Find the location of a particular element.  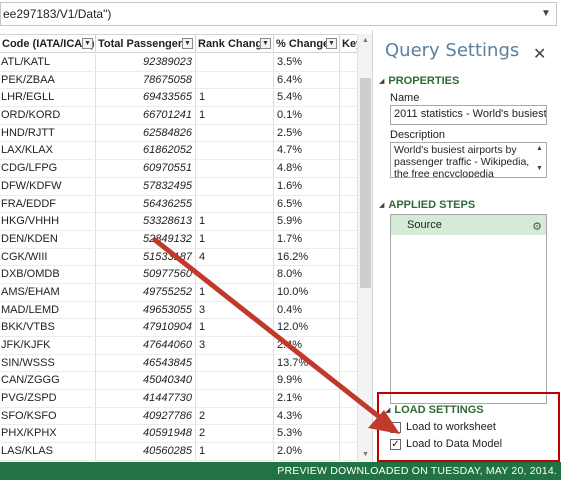

table-row: BKK/VTBS 47910904 1 12.0% is located at coordinates (180, 328).